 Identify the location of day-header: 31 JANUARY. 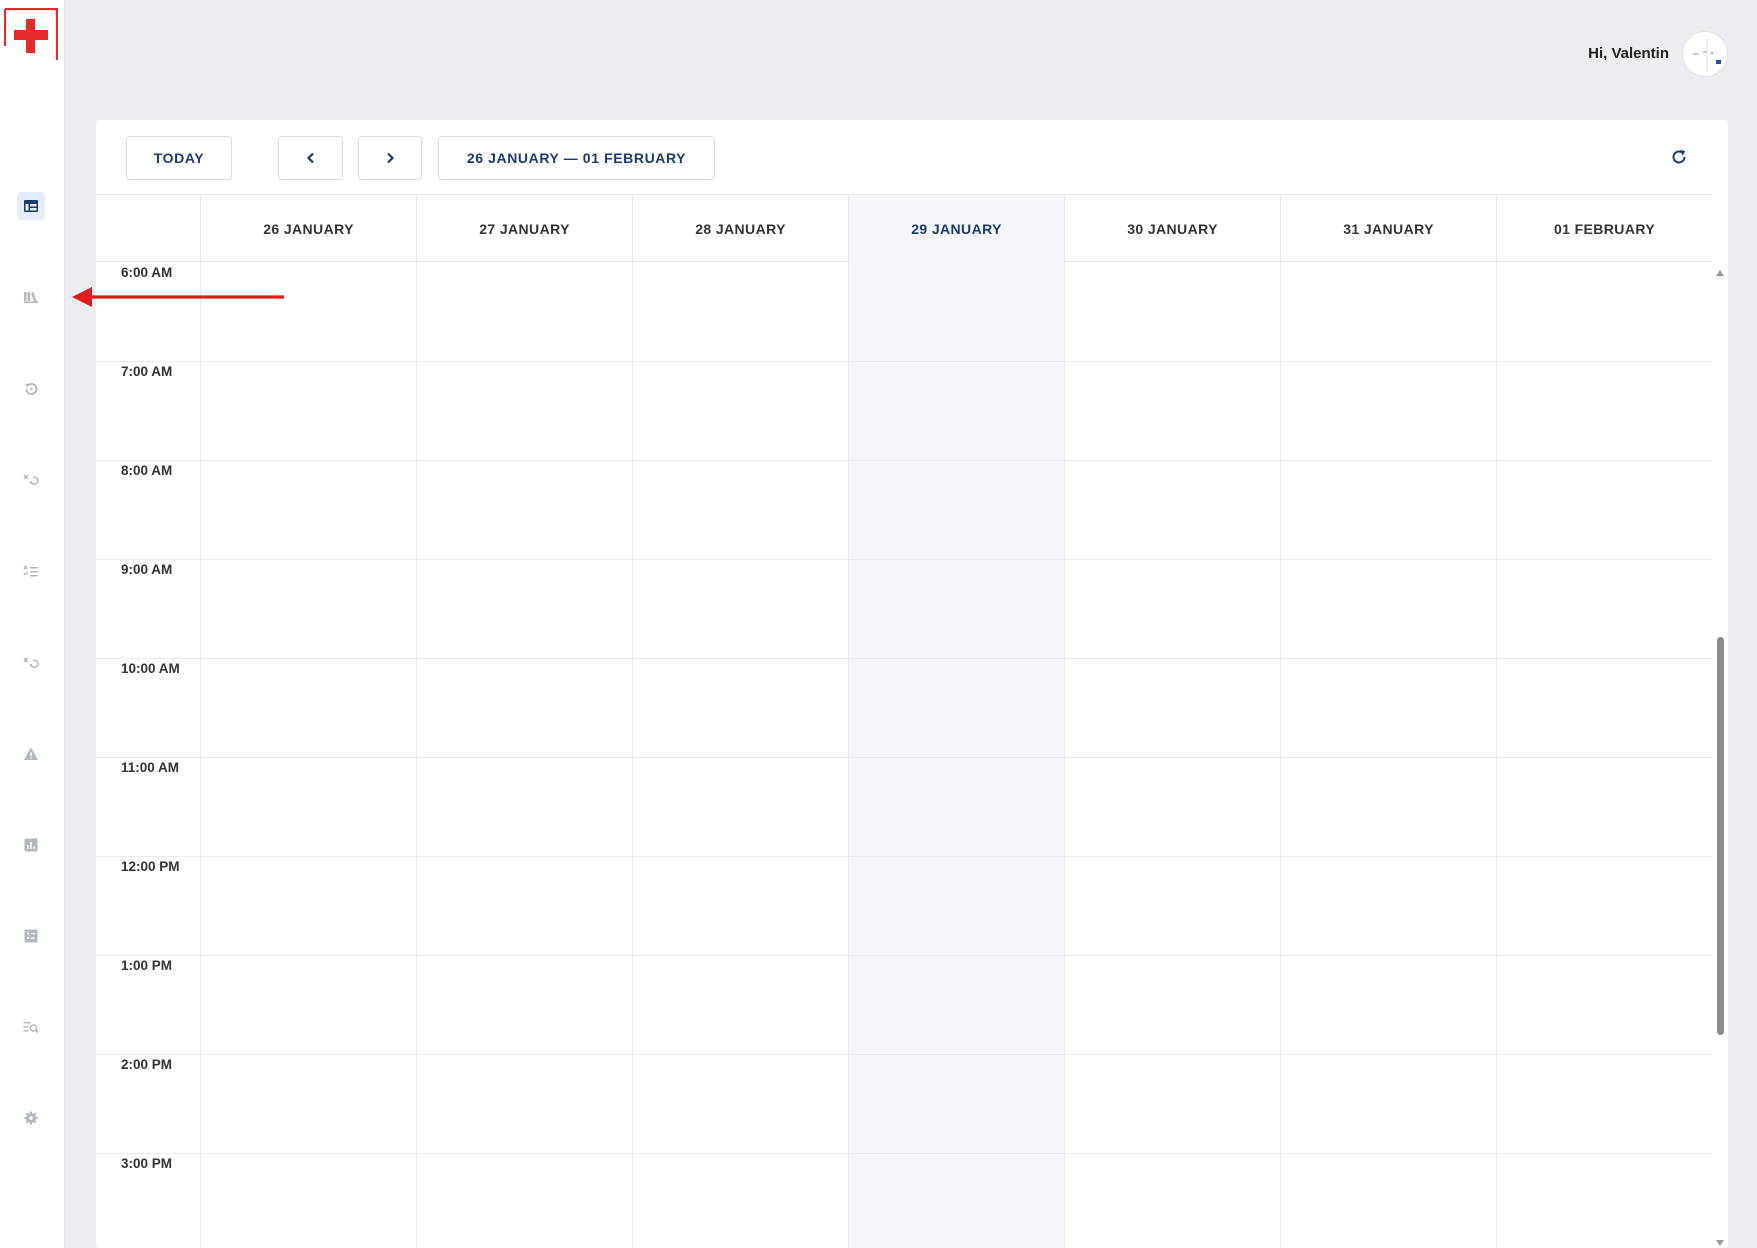
(1388, 228).